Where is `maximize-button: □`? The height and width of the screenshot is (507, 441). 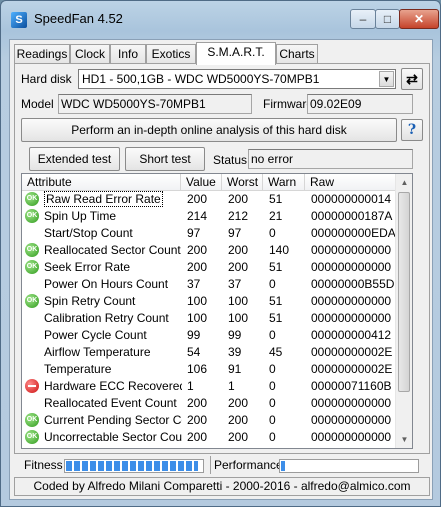 maximize-button: □ is located at coordinates (387, 19).